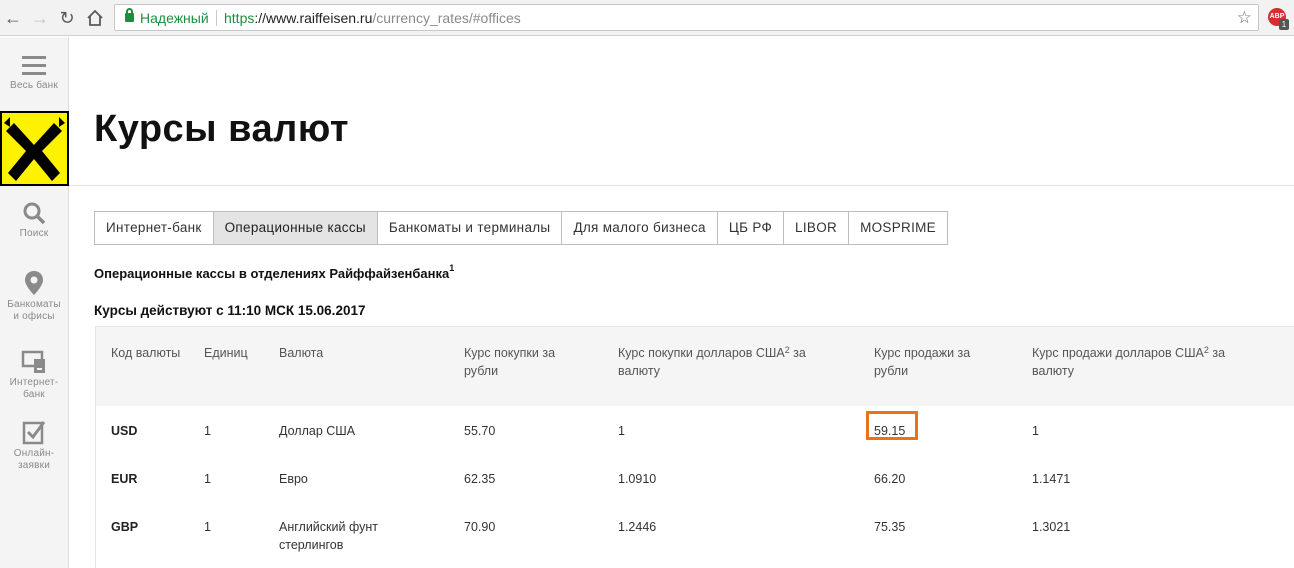 This screenshot has height=568, width=1294. I want to click on tab-atms-terminals: Банкоматы и терминалы, so click(470, 228).